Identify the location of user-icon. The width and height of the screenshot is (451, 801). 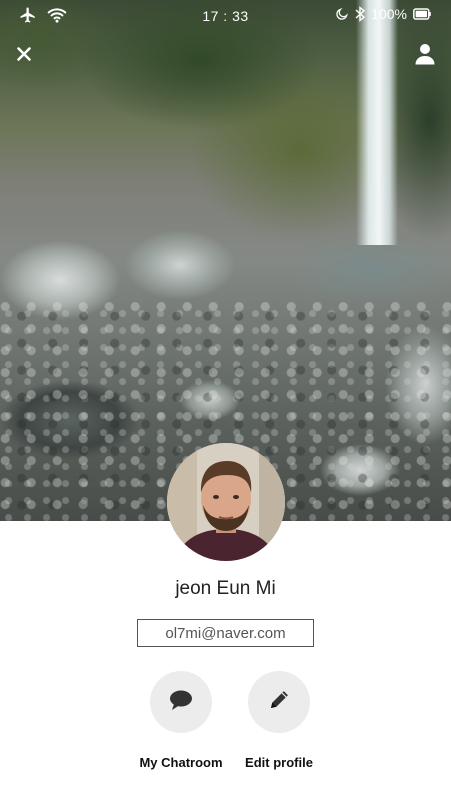
(425, 56).